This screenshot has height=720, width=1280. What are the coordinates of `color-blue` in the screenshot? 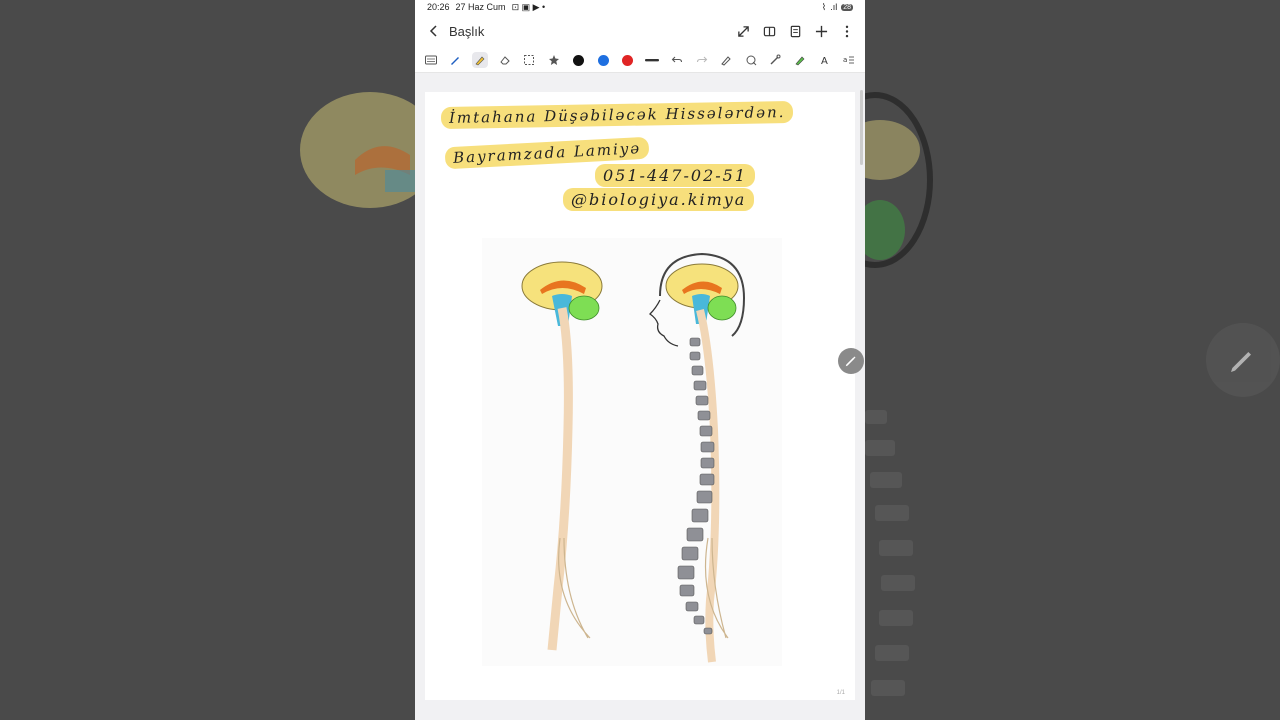 It's located at (603, 60).